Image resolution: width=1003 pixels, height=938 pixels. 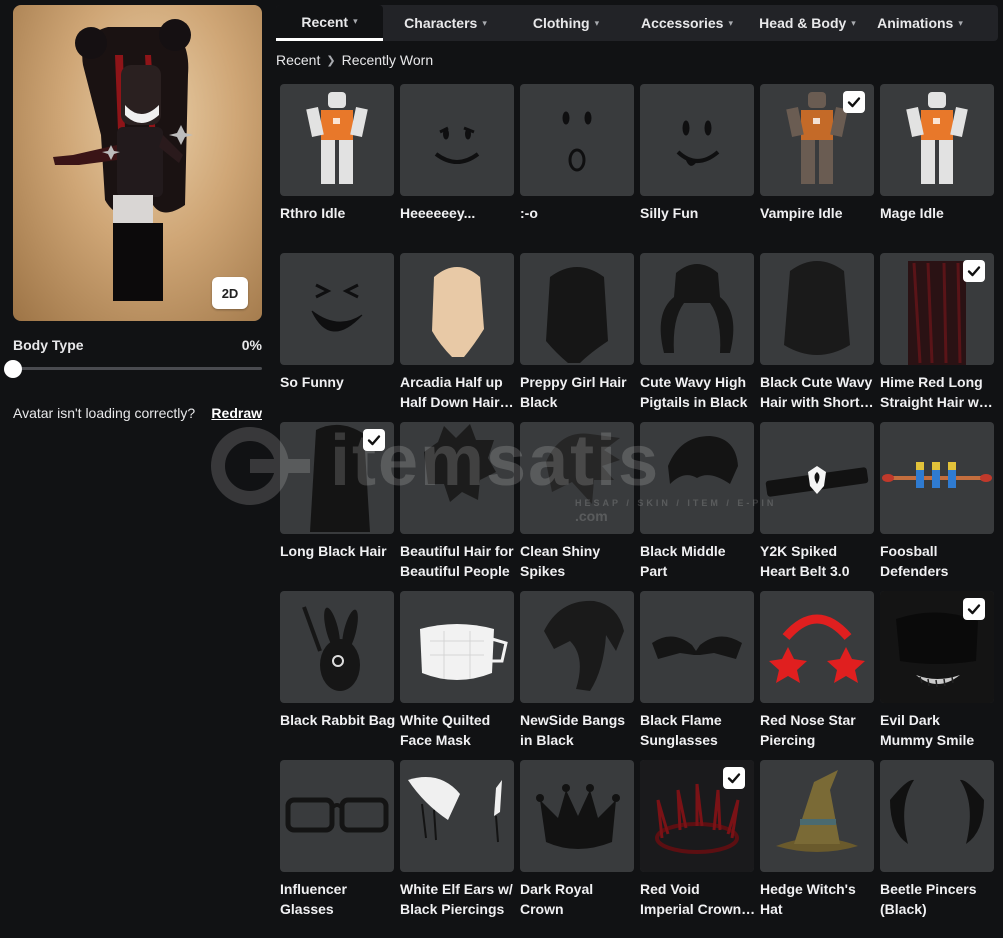 What do you see at coordinates (937, 811) in the screenshot?
I see `pincers-icon` at bounding box center [937, 811].